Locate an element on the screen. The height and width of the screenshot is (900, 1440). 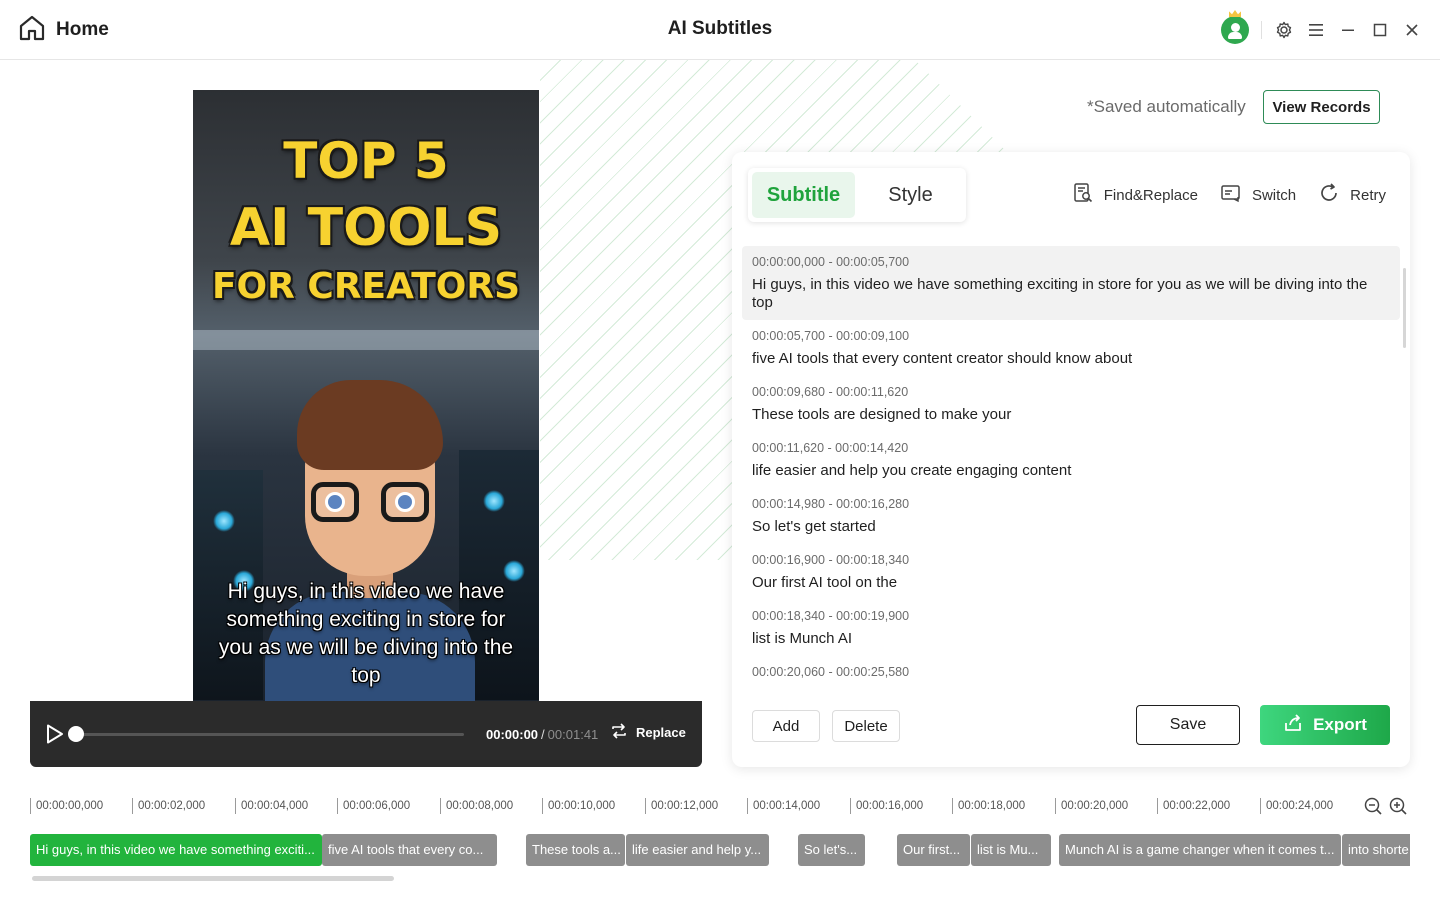
find-replace-icon is located at coordinates (1083, 195).